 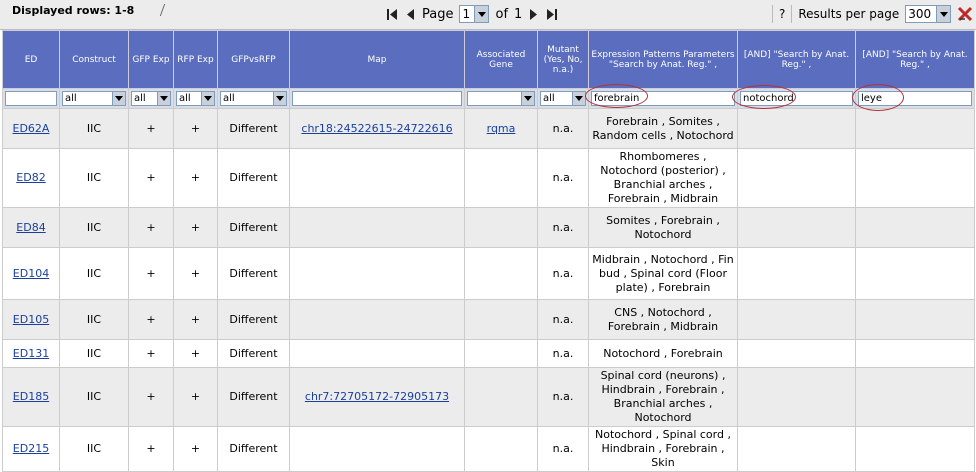 I want to click on page-select: 1, so click(x=474, y=14).